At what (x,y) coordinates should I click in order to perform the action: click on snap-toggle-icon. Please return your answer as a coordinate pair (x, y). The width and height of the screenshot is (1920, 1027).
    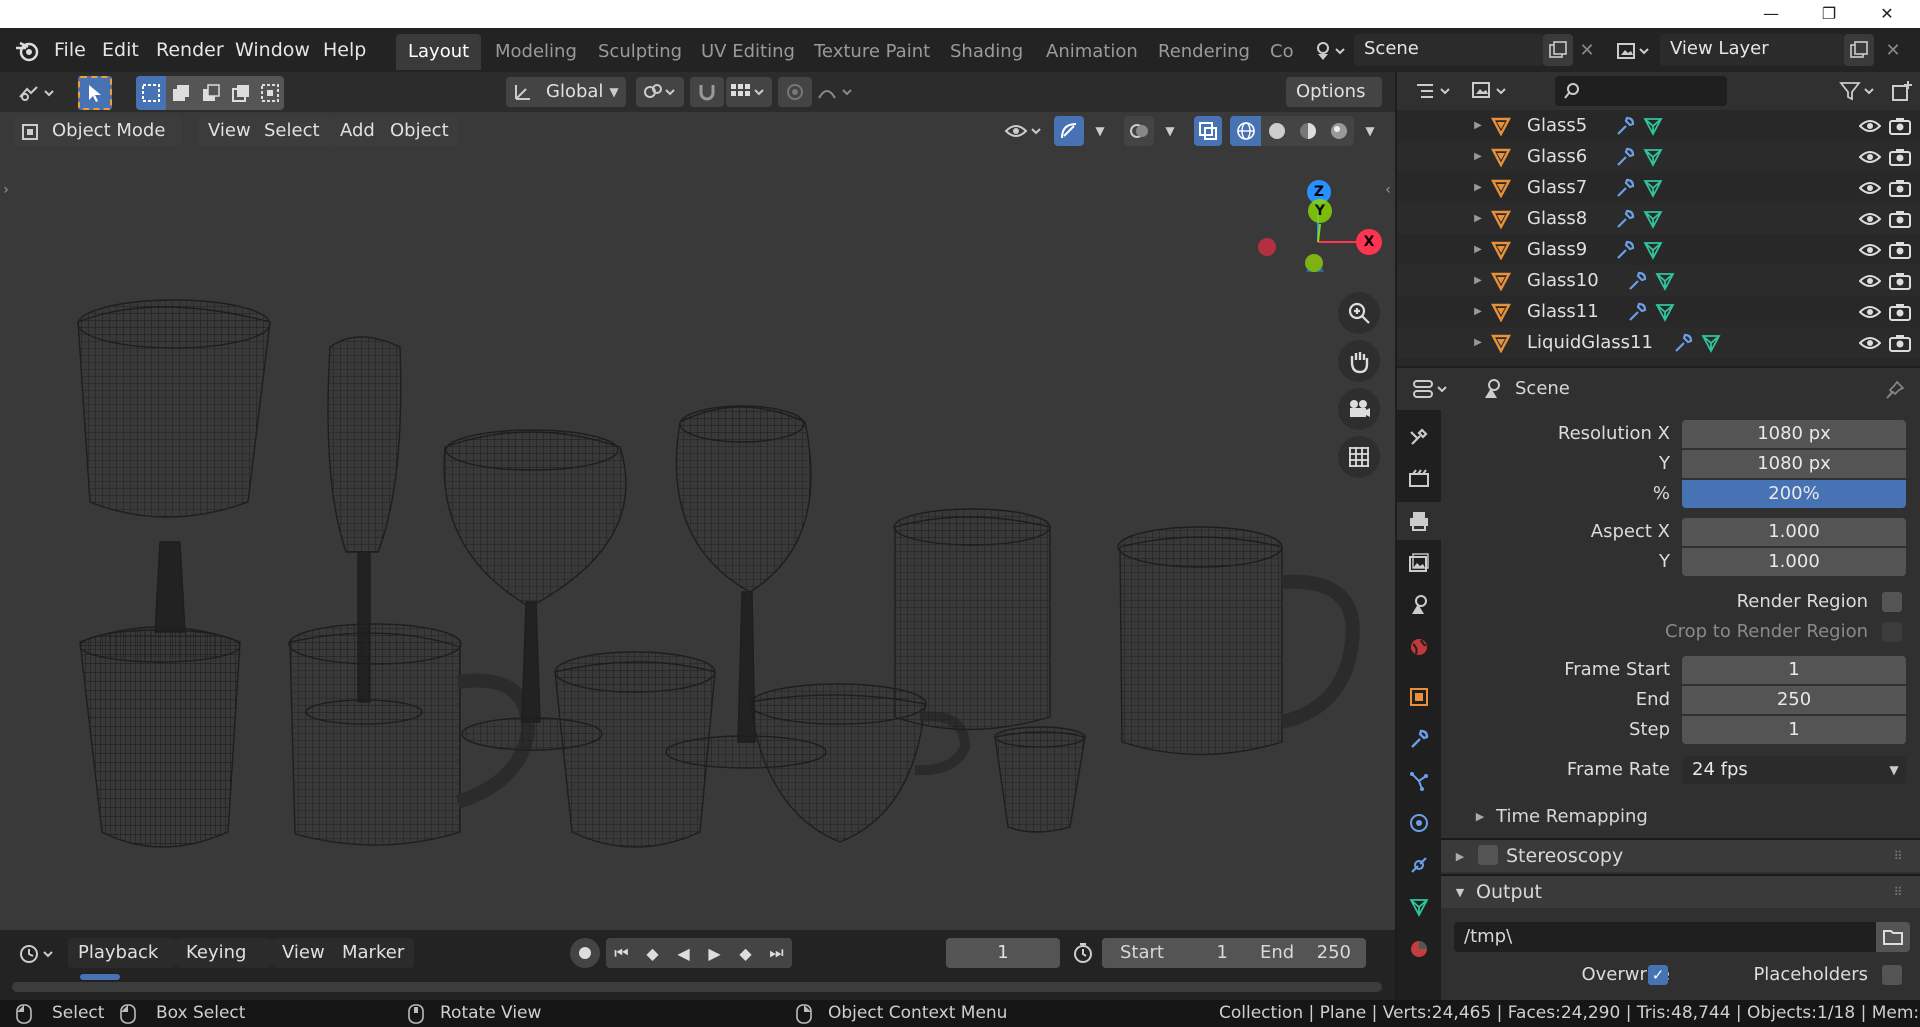
    Looking at the image, I should click on (707, 92).